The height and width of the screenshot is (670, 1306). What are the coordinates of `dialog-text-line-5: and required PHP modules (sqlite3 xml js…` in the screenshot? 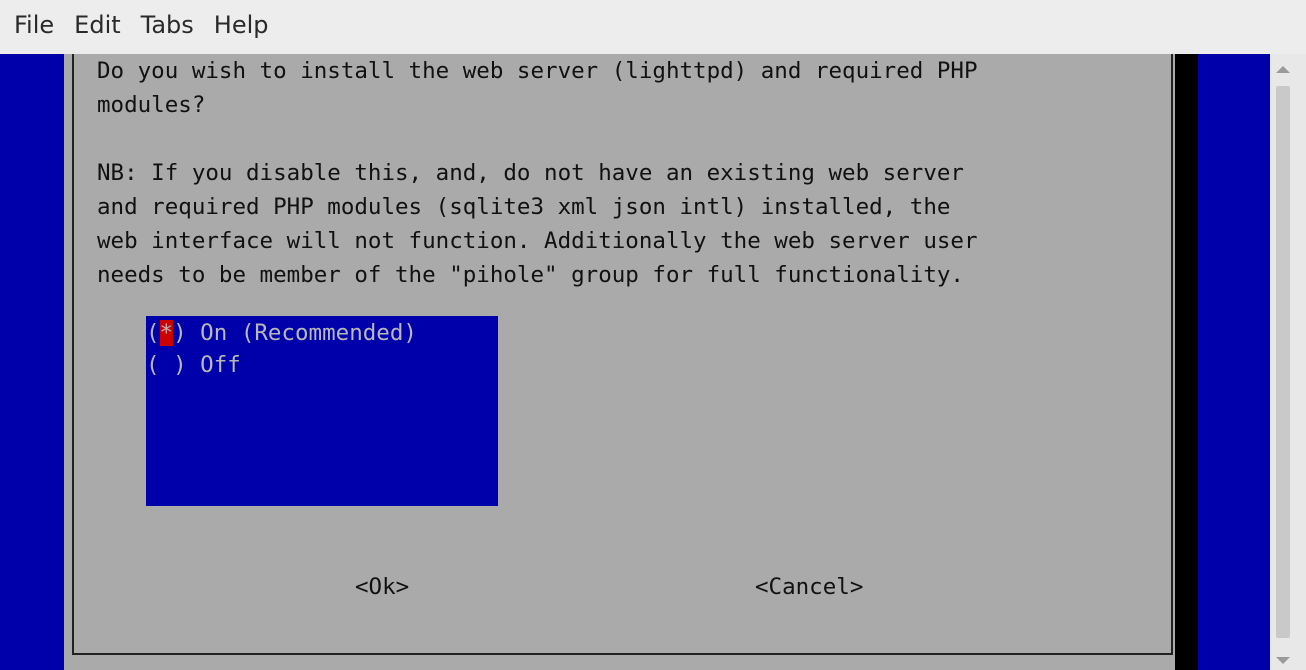 It's located at (524, 207).